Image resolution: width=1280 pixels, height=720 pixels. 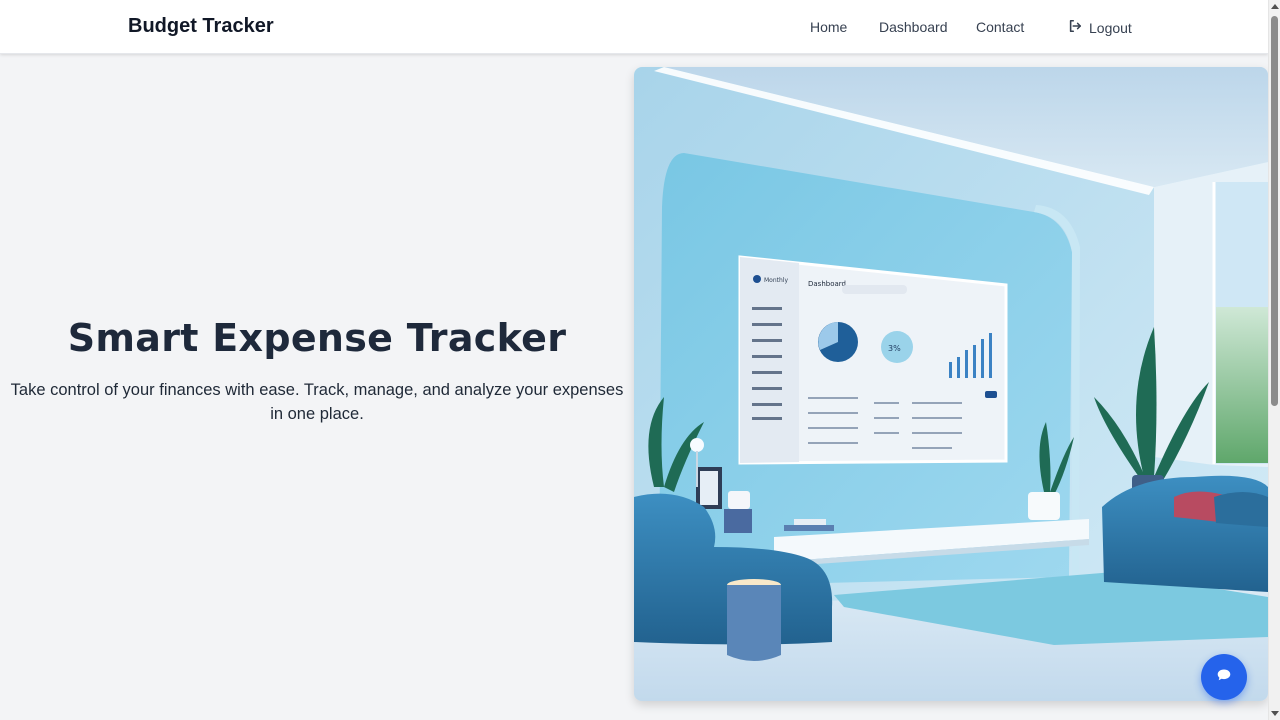 I want to click on logout-button: Logout, so click(x=1100, y=27).